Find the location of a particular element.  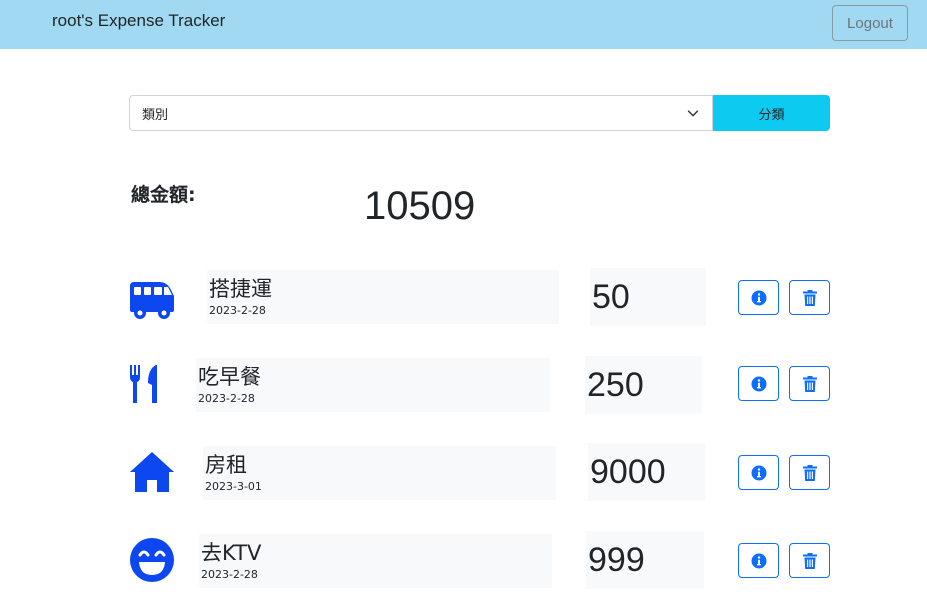

record-name: 搭捷運 is located at coordinates (240, 289).